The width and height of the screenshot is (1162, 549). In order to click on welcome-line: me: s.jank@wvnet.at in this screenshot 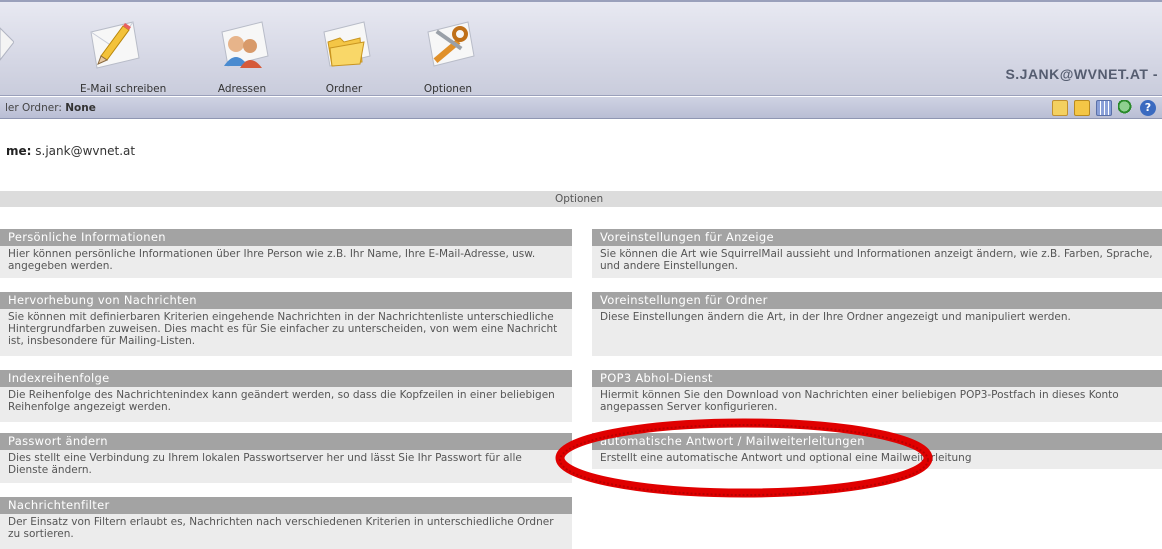, I will do `click(70, 151)`.